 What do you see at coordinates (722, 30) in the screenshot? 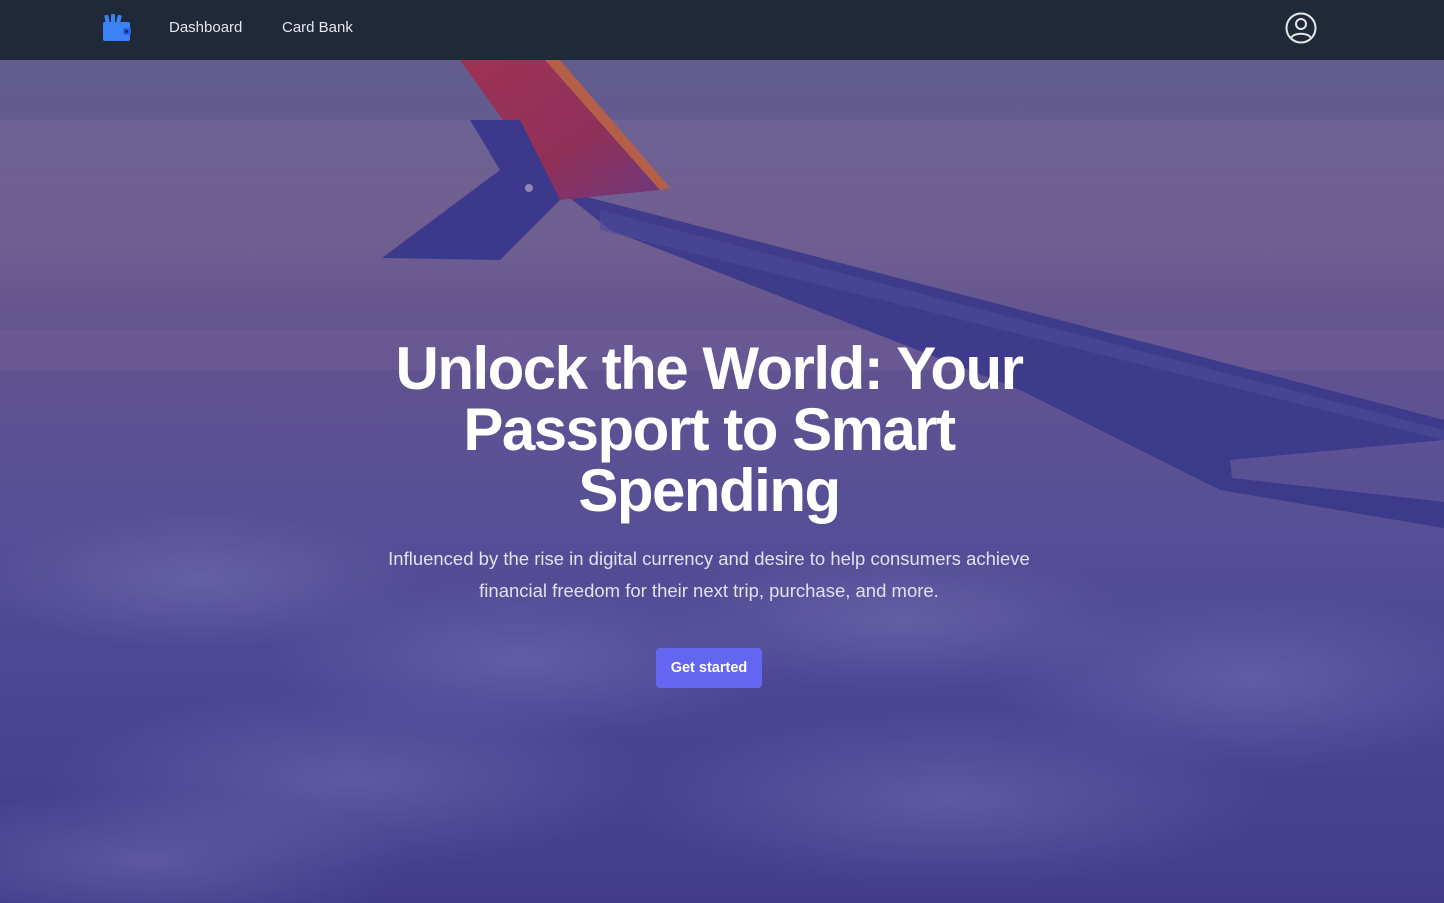
I see `top-navbar: Dashboard Card Bank` at bounding box center [722, 30].